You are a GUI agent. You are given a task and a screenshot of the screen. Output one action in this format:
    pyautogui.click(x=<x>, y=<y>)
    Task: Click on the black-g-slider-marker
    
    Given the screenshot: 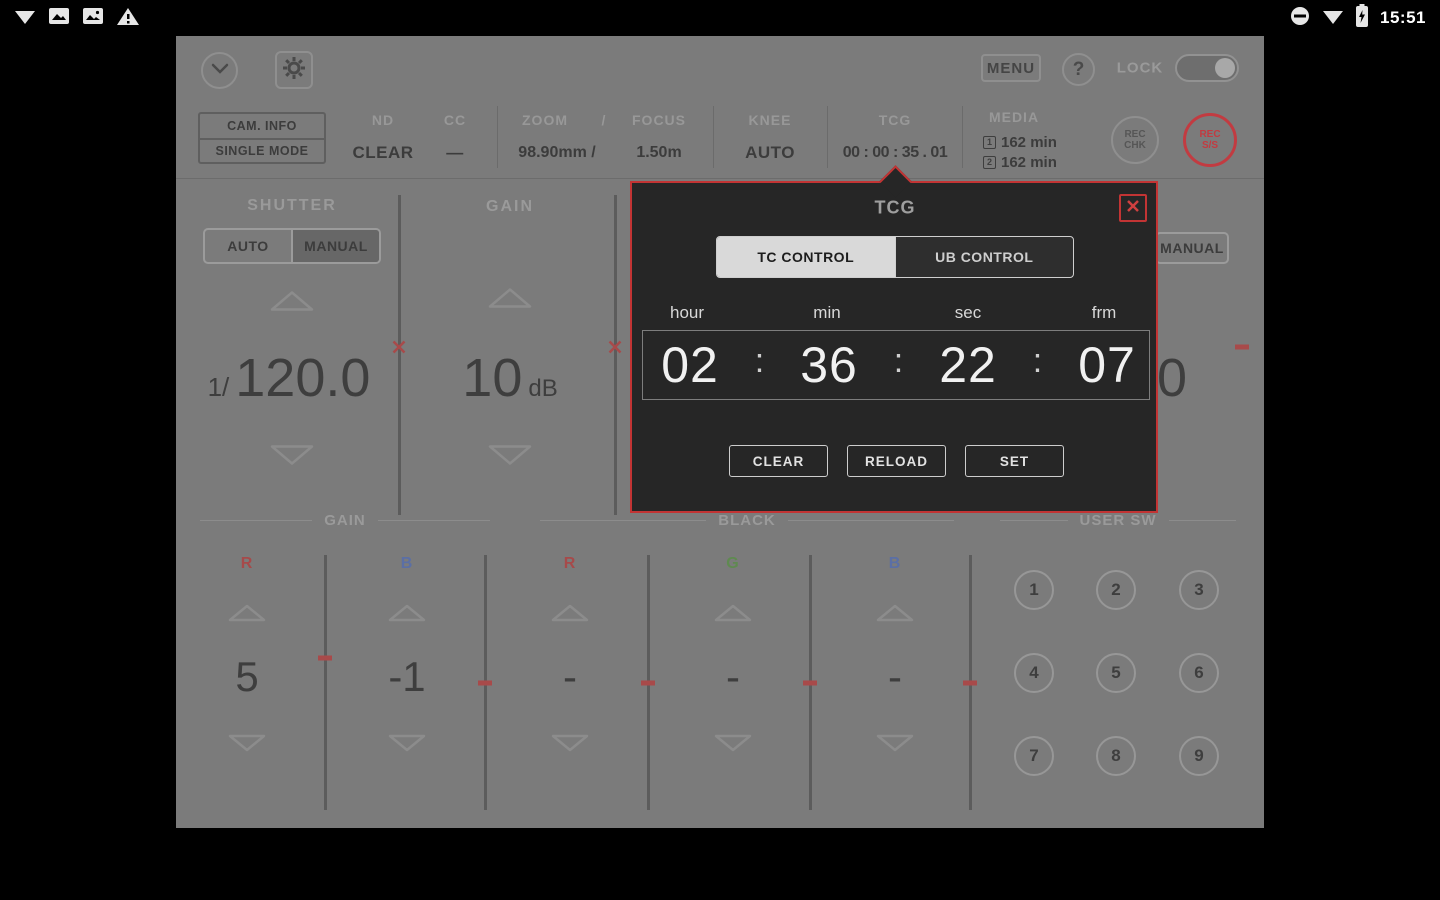 What is the action you would take?
    pyautogui.click(x=810, y=683)
    